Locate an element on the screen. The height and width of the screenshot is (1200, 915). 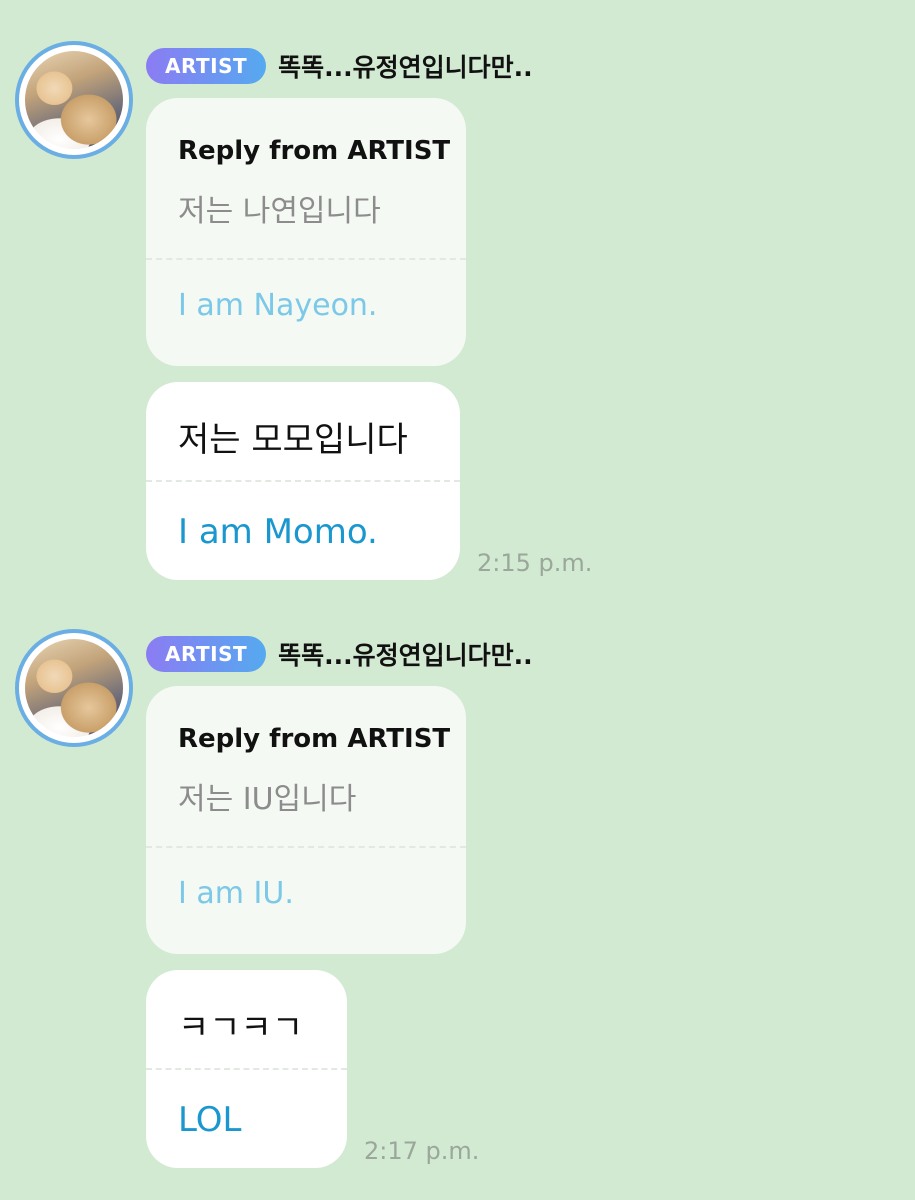
timestamp: 2:15 p.m. is located at coordinates (535, 563).